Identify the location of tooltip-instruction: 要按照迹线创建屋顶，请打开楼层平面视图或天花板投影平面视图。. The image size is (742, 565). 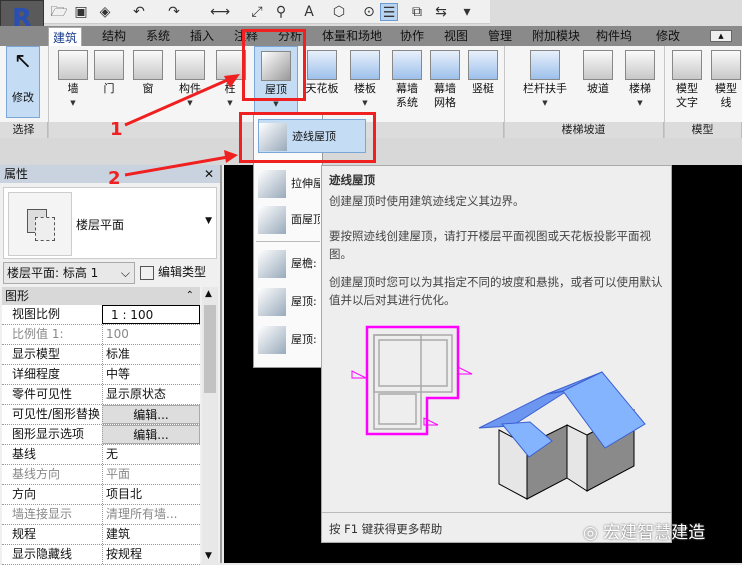
(490, 245).